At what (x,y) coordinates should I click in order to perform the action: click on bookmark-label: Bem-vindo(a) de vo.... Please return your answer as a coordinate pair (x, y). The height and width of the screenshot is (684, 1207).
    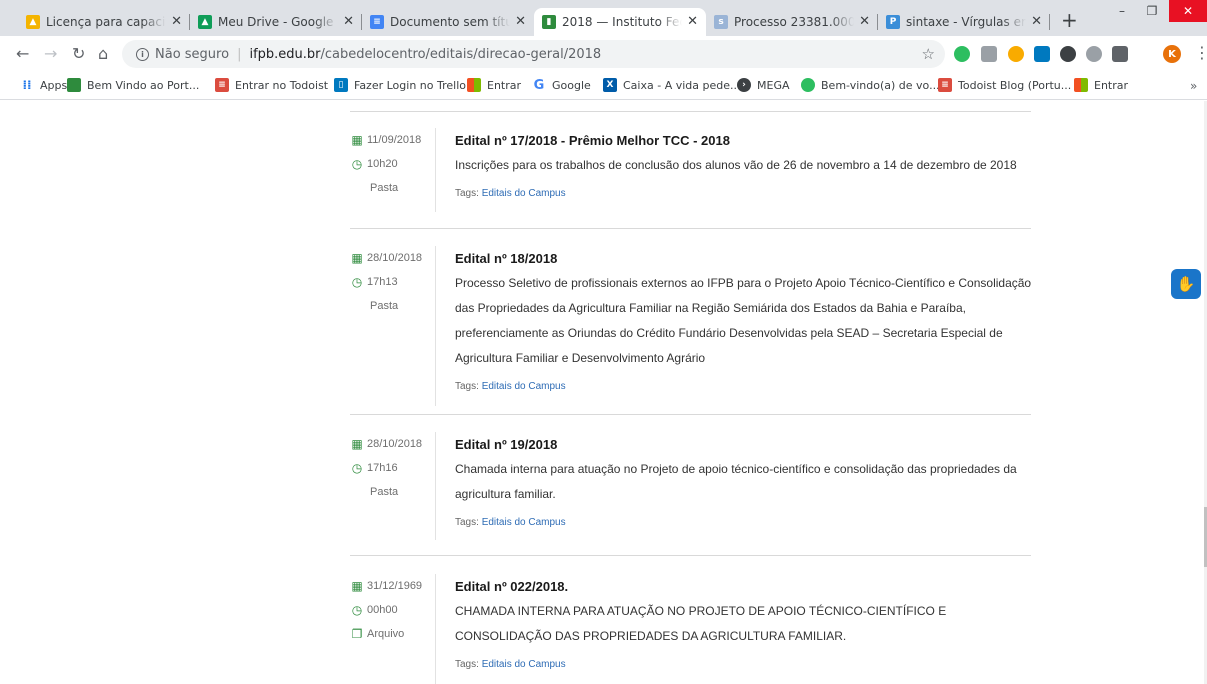
    Looking at the image, I should click on (880, 85).